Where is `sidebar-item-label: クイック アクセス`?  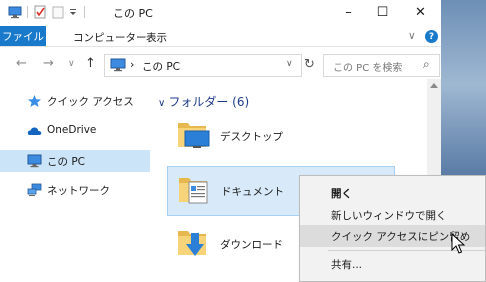
sidebar-item-label: クイック アクセス is located at coordinates (90, 102).